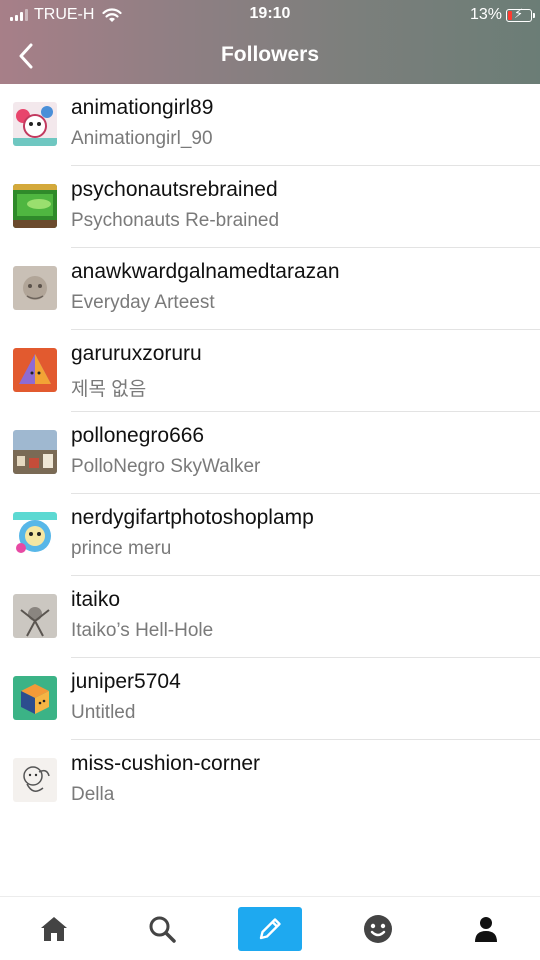  What do you see at coordinates (93, 794) in the screenshot?
I see `follower-blog-title: Della` at bounding box center [93, 794].